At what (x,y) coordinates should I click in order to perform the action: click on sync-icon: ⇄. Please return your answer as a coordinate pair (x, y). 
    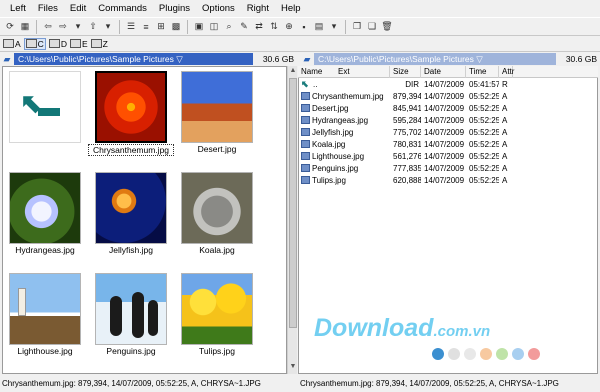
    Looking at the image, I should click on (259, 27).